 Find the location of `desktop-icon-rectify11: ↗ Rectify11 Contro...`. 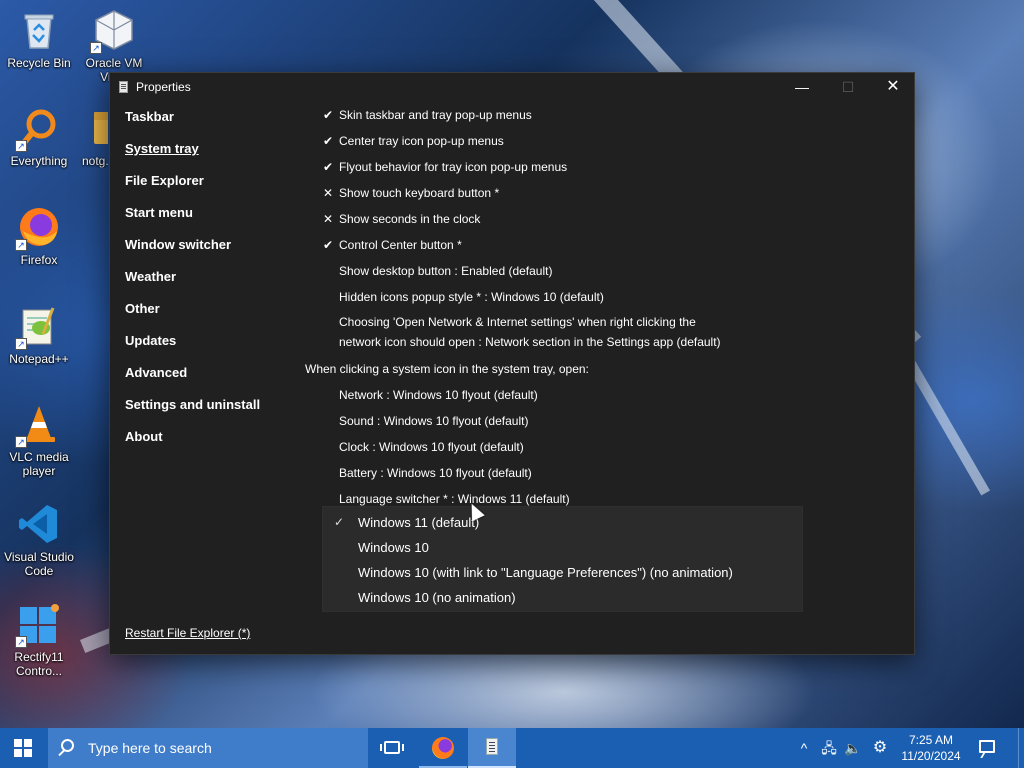

desktop-icon-rectify11: ↗ Rectify11 Contro... is located at coordinates (39, 640).